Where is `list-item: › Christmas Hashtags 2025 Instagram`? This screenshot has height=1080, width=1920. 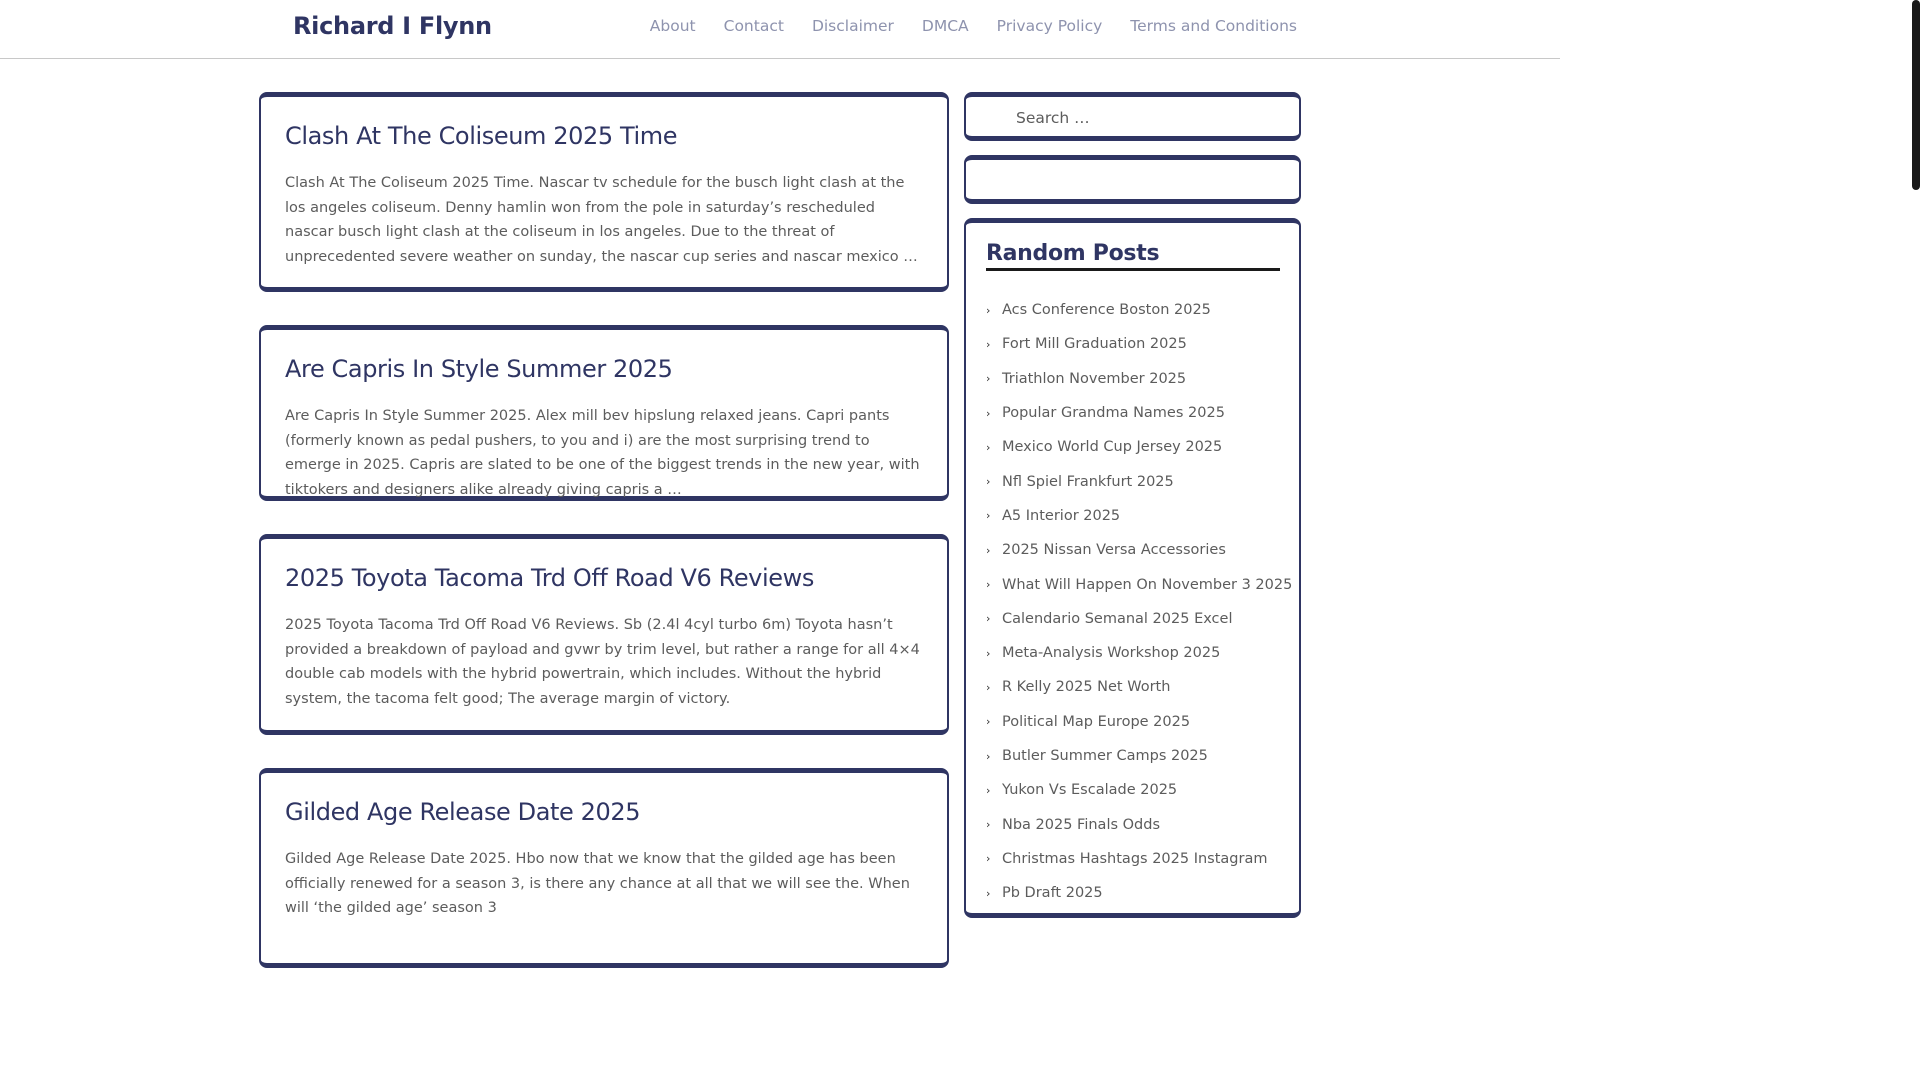
list-item: › Christmas Hashtags 2025 Instagram is located at coordinates (1139, 859).